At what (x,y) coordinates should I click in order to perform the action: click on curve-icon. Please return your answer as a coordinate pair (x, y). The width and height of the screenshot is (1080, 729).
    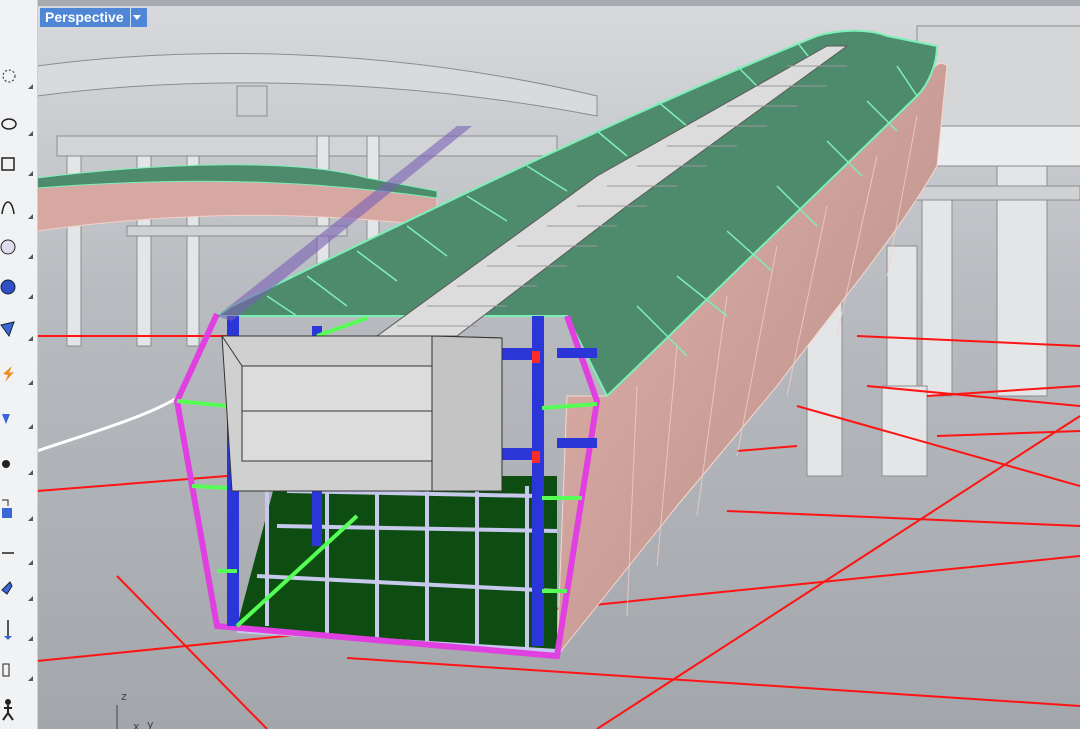
    Looking at the image, I should click on (16, 207).